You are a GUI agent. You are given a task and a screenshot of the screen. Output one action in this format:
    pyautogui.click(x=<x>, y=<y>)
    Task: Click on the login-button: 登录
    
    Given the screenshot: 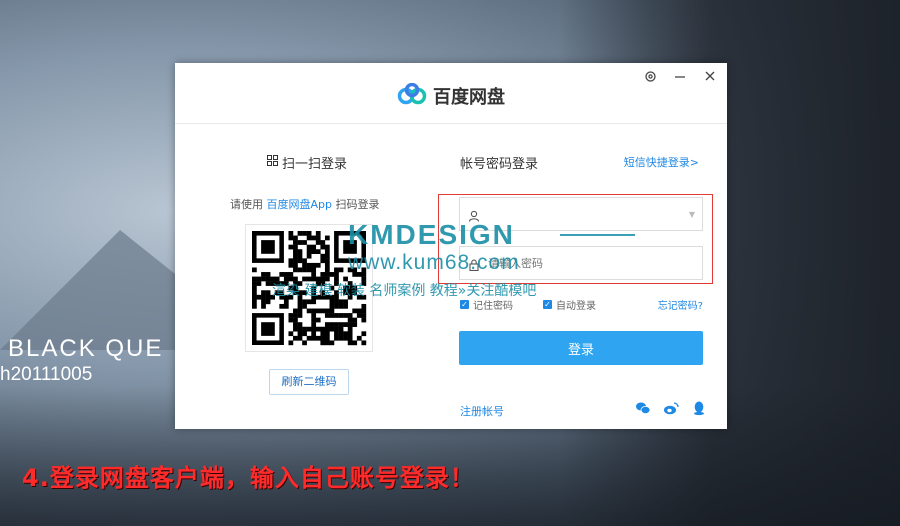 What is the action you would take?
    pyautogui.click(x=581, y=348)
    